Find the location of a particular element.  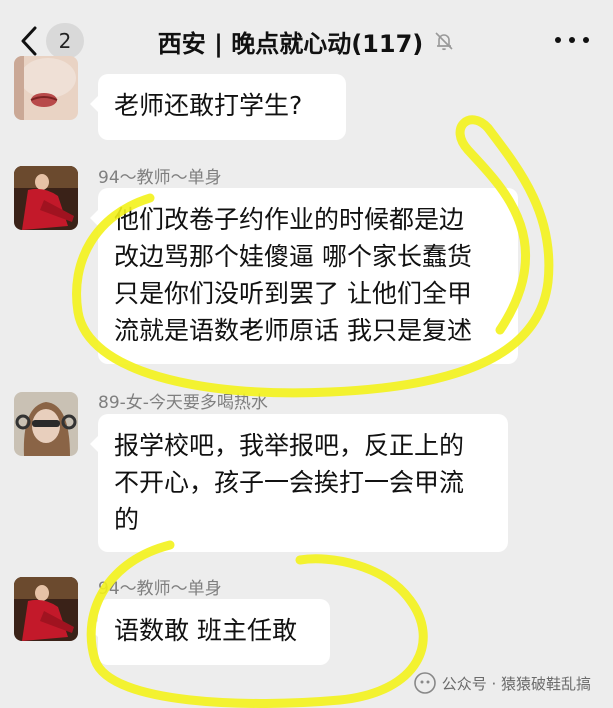

chat-title: 西安 | 晚点就心动(117) is located at coordinates (290, 43).